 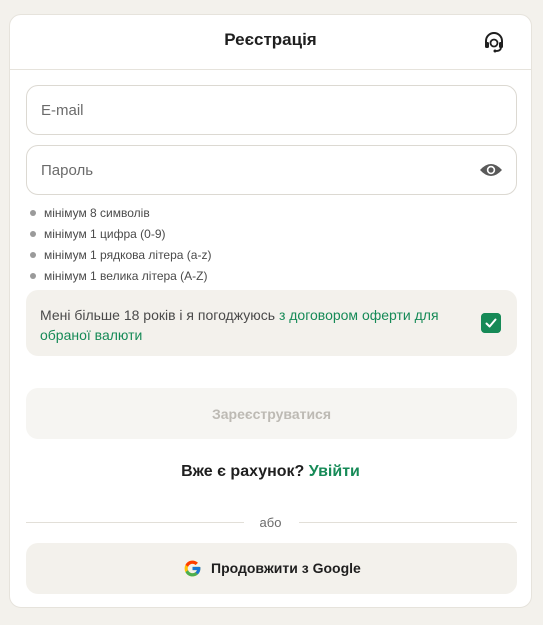 What do you see at coordinates (192, 568) in the screenshot?
I see `google-icon` at bounding box center [192, 568].